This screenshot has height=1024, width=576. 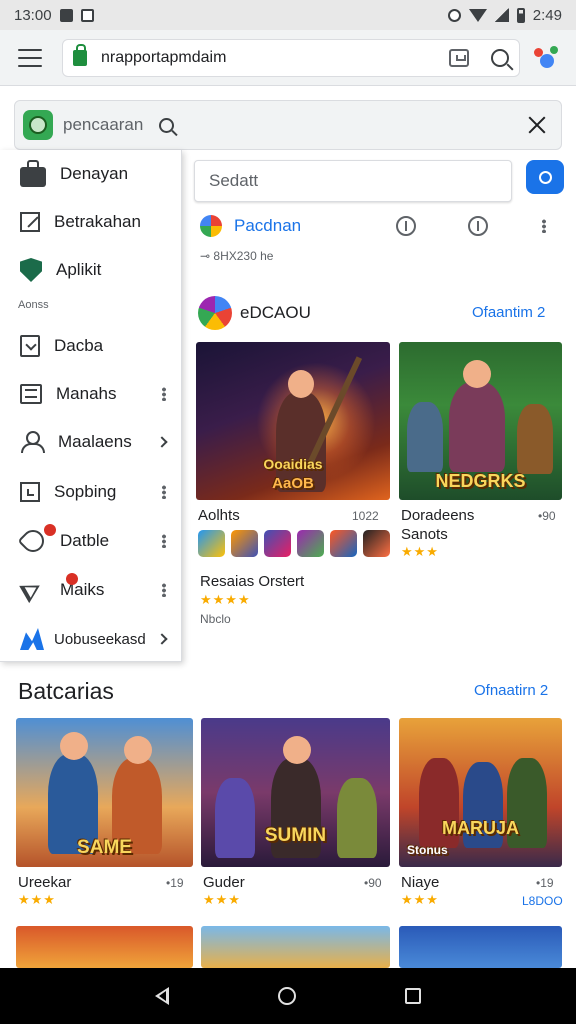 I want to click on drawer-item-label: Uobuseekasd, so click(x=100, y=639).